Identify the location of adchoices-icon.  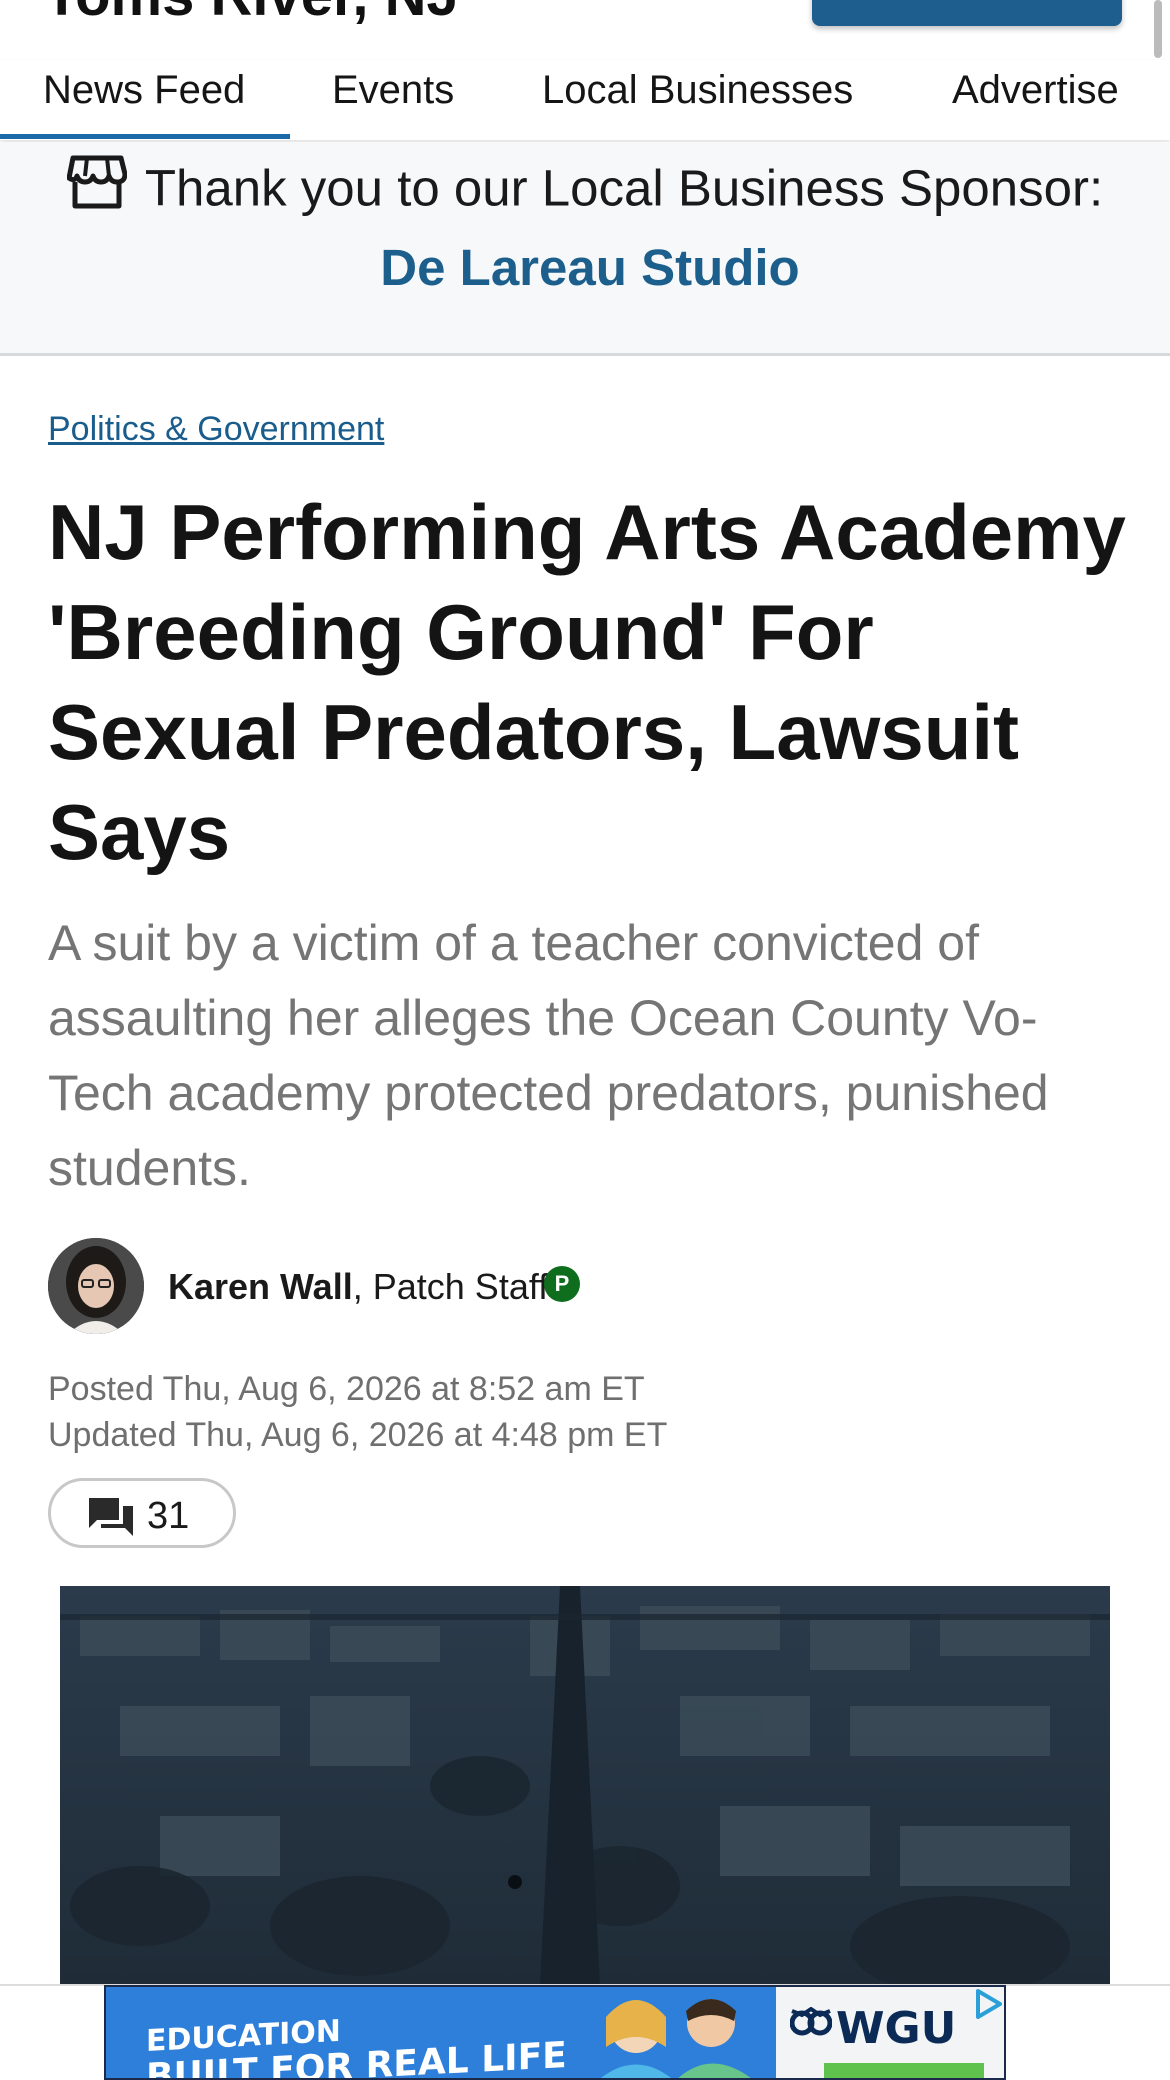
(989, 2006).